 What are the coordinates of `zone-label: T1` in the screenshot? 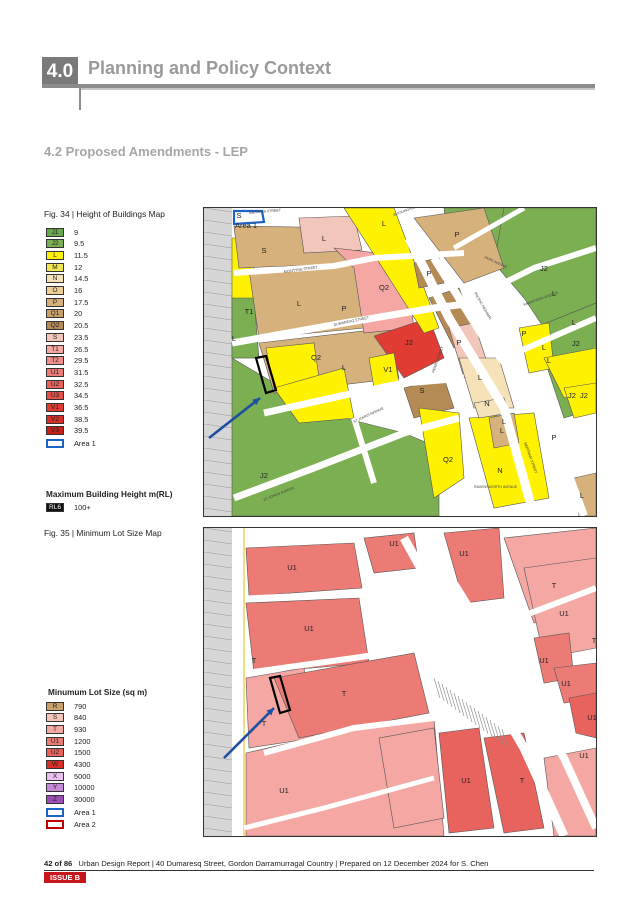 It's located at (249, 311).